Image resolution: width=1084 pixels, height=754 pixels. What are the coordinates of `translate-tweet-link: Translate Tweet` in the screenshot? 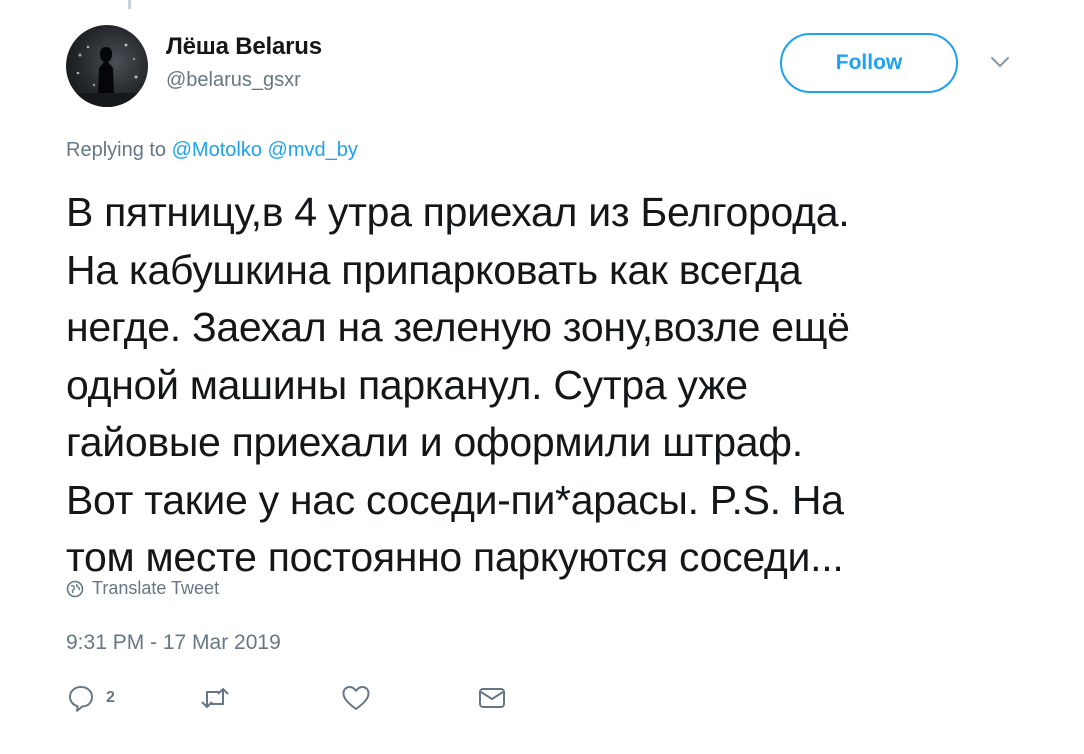 It's located at (142, 588).